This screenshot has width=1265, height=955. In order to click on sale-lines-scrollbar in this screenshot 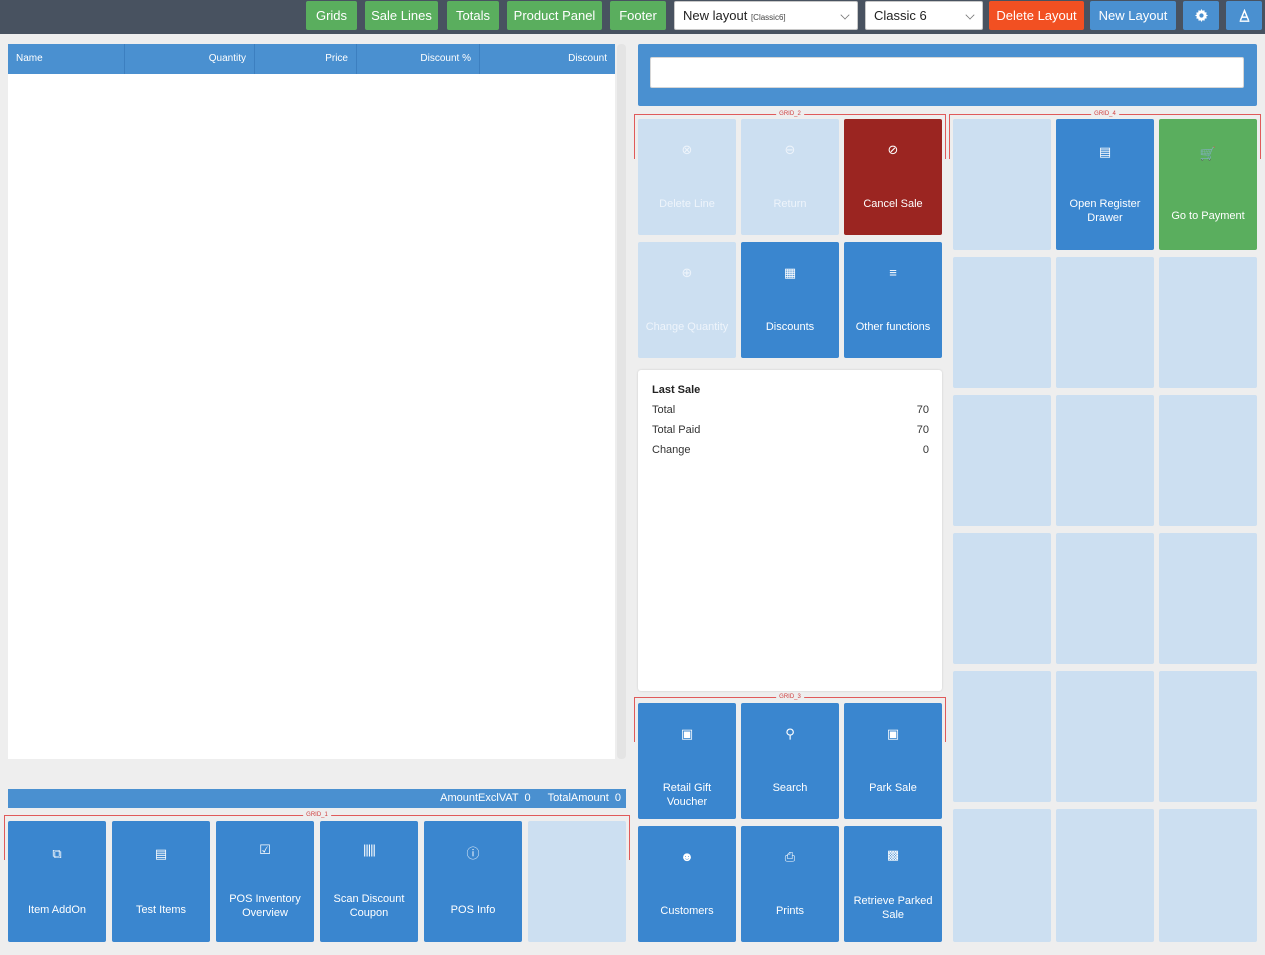, I will do `click(621, 401)`.